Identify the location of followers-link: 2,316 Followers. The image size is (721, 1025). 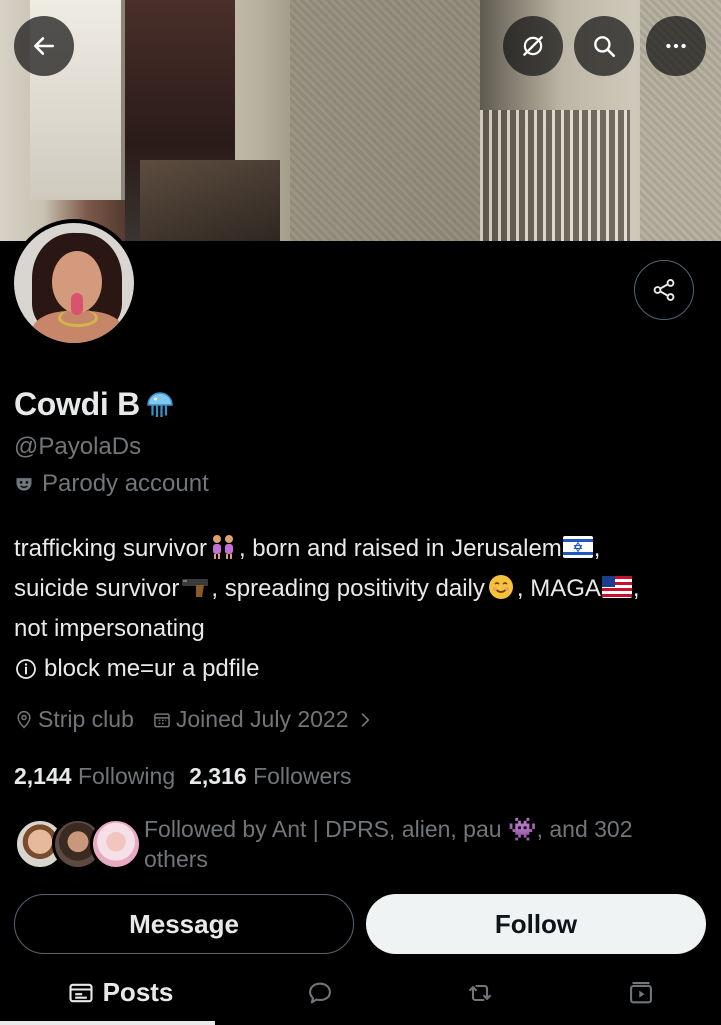
(270, 776).